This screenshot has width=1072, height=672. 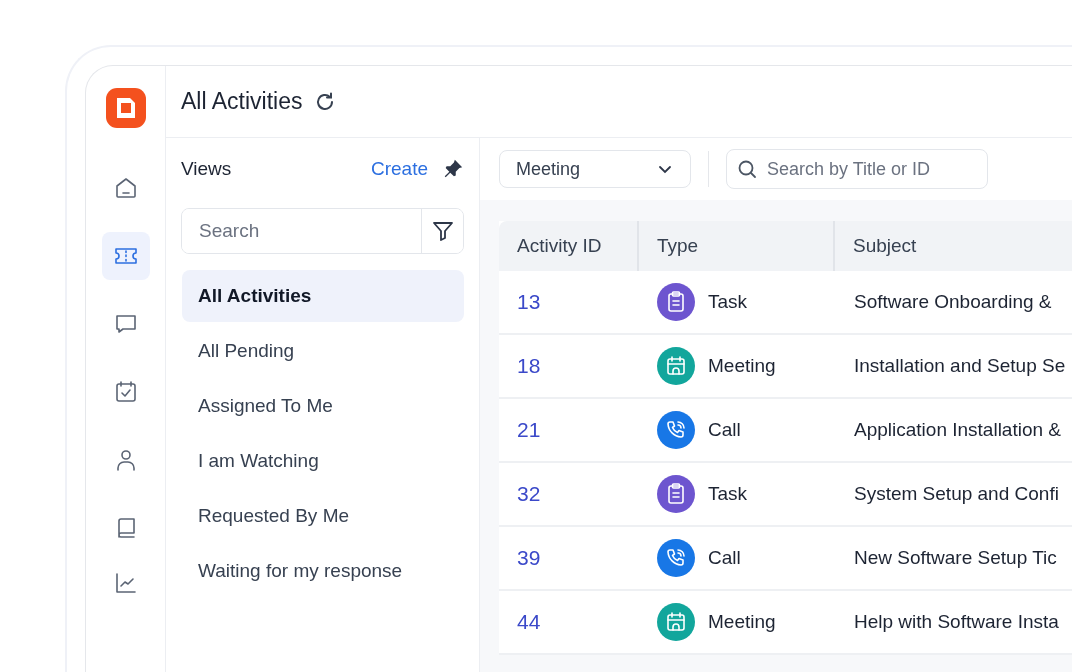 I want to click on filter-button, so click(x=442, y=231).